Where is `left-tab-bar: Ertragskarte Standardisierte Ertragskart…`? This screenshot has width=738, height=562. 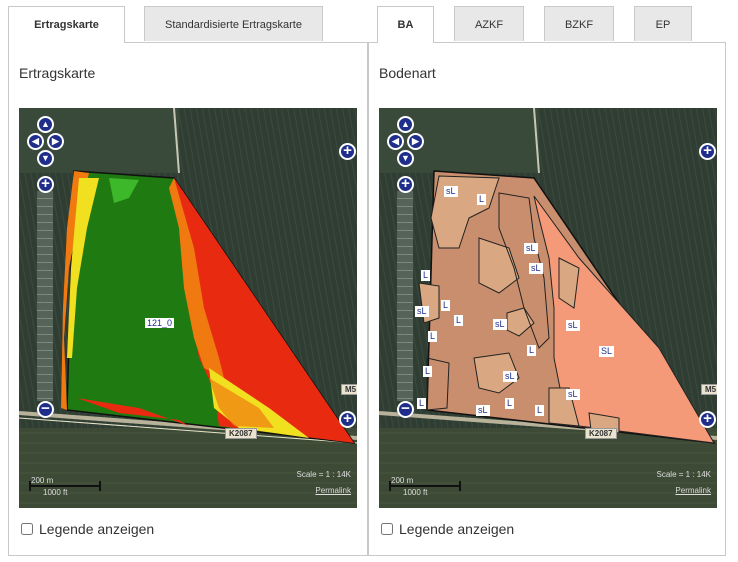 left-tab-bar: Ertragskarte Standardisierte Ertragskart… is located at coordinates (188, 24).